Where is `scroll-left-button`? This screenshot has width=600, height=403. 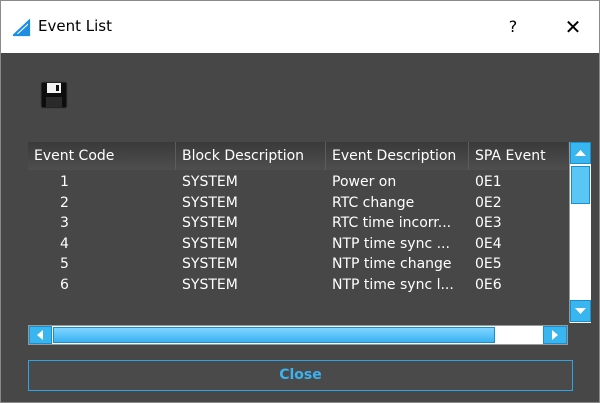
scroll-left-button is located at coordinates (40, 335).